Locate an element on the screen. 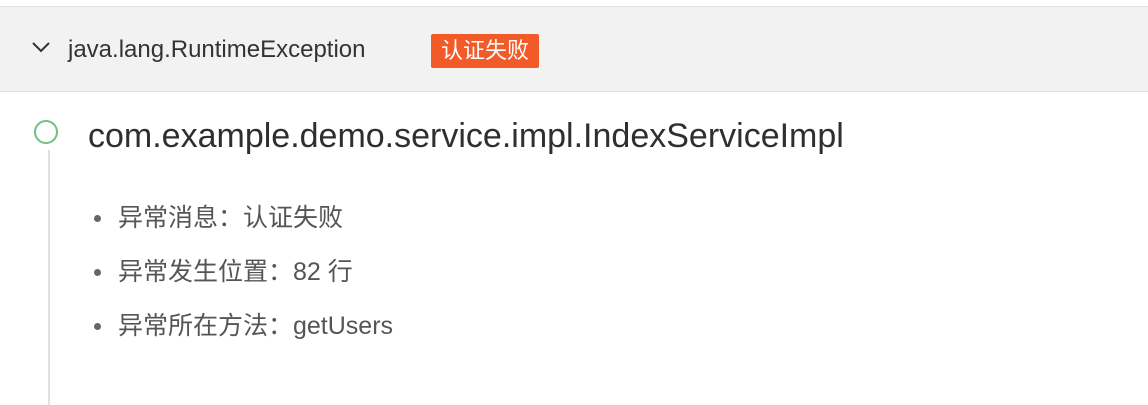 This screenshot has width=1148, height=405. timeline-node-icon is located at coordinates (46, 132).